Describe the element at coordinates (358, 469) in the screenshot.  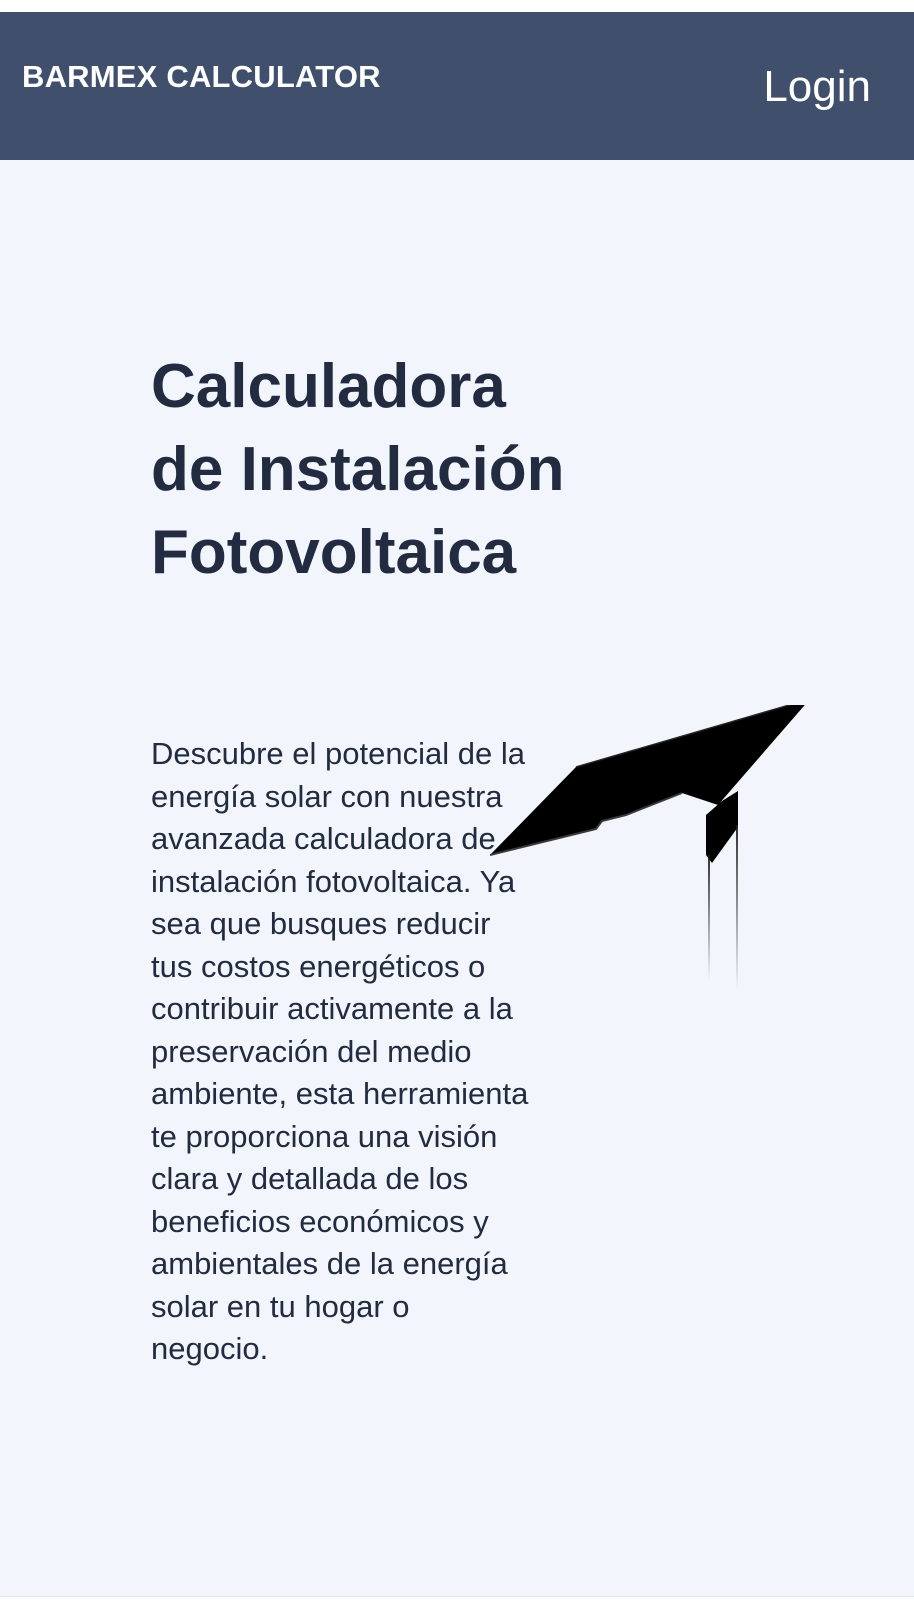
I see `page-title: Calculadora de Instalación Fotovoltaica` at that location.